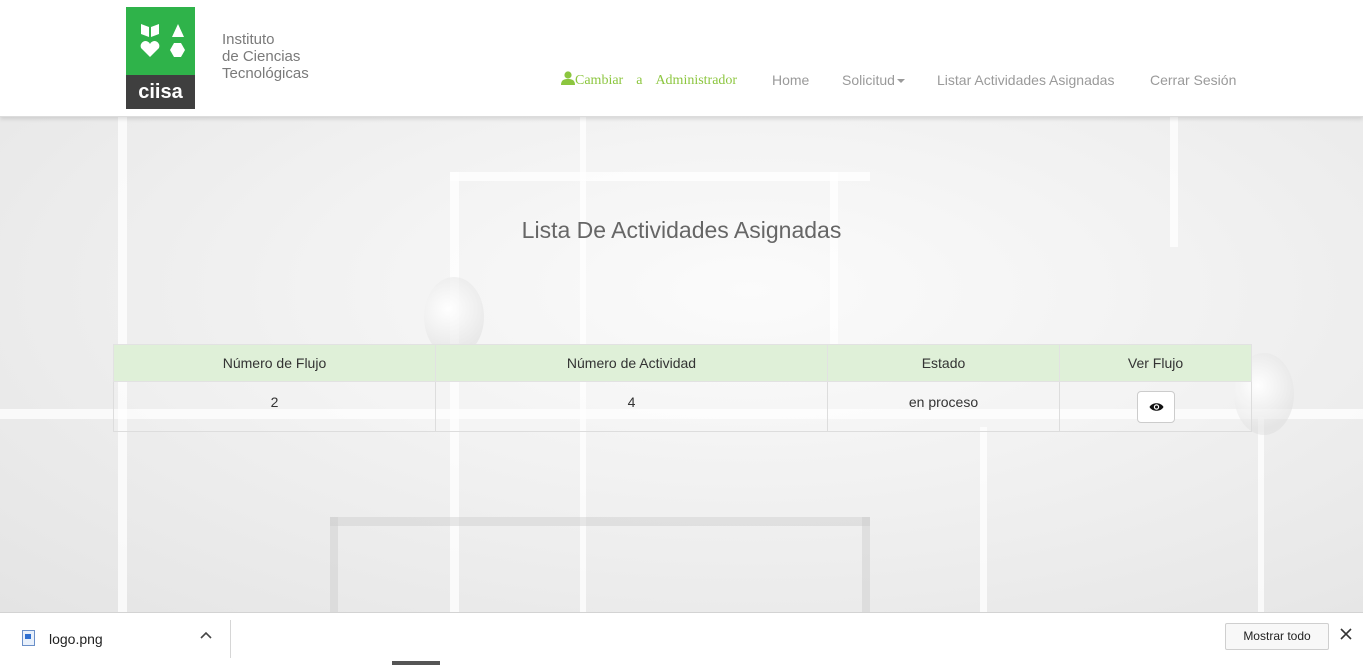 Image resolution: width=1363 pixels, height=665 pixels. I want to click on user-icon, so click(568, 78).